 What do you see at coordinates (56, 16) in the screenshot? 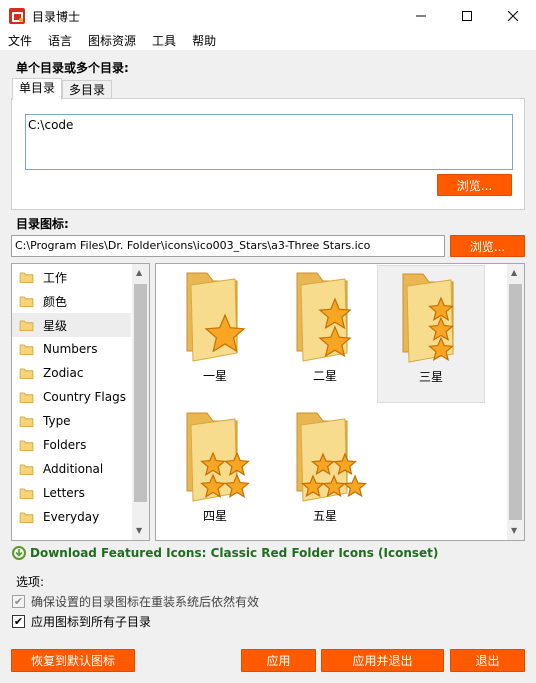
I see `window-title: 目录博士` at bounding box center [56, 16].